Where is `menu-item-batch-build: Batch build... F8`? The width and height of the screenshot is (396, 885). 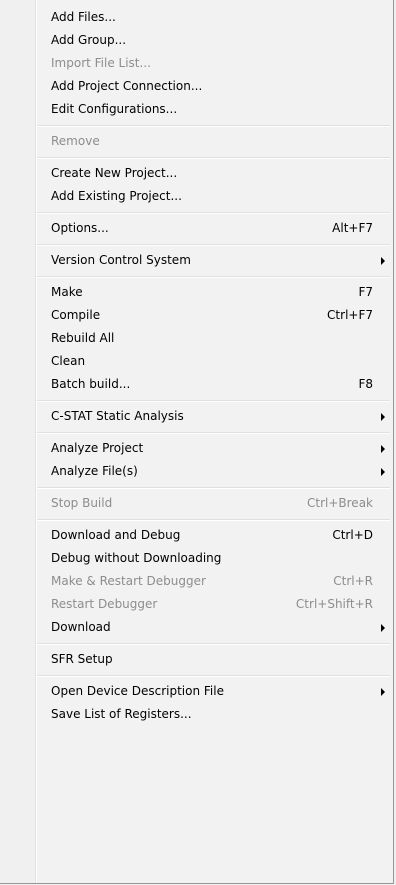 menu-item-batch-build: Batch build... F8 is located at coordinates (196, 384).